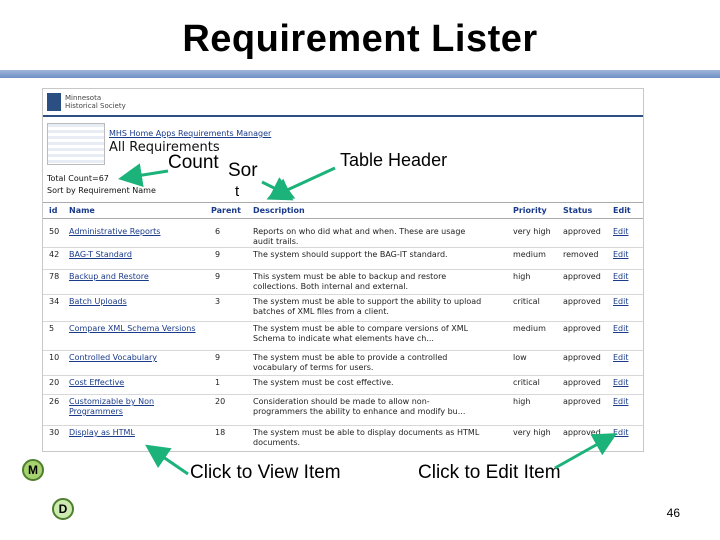  I want to click on row-parent: 18, so click(220, 432).